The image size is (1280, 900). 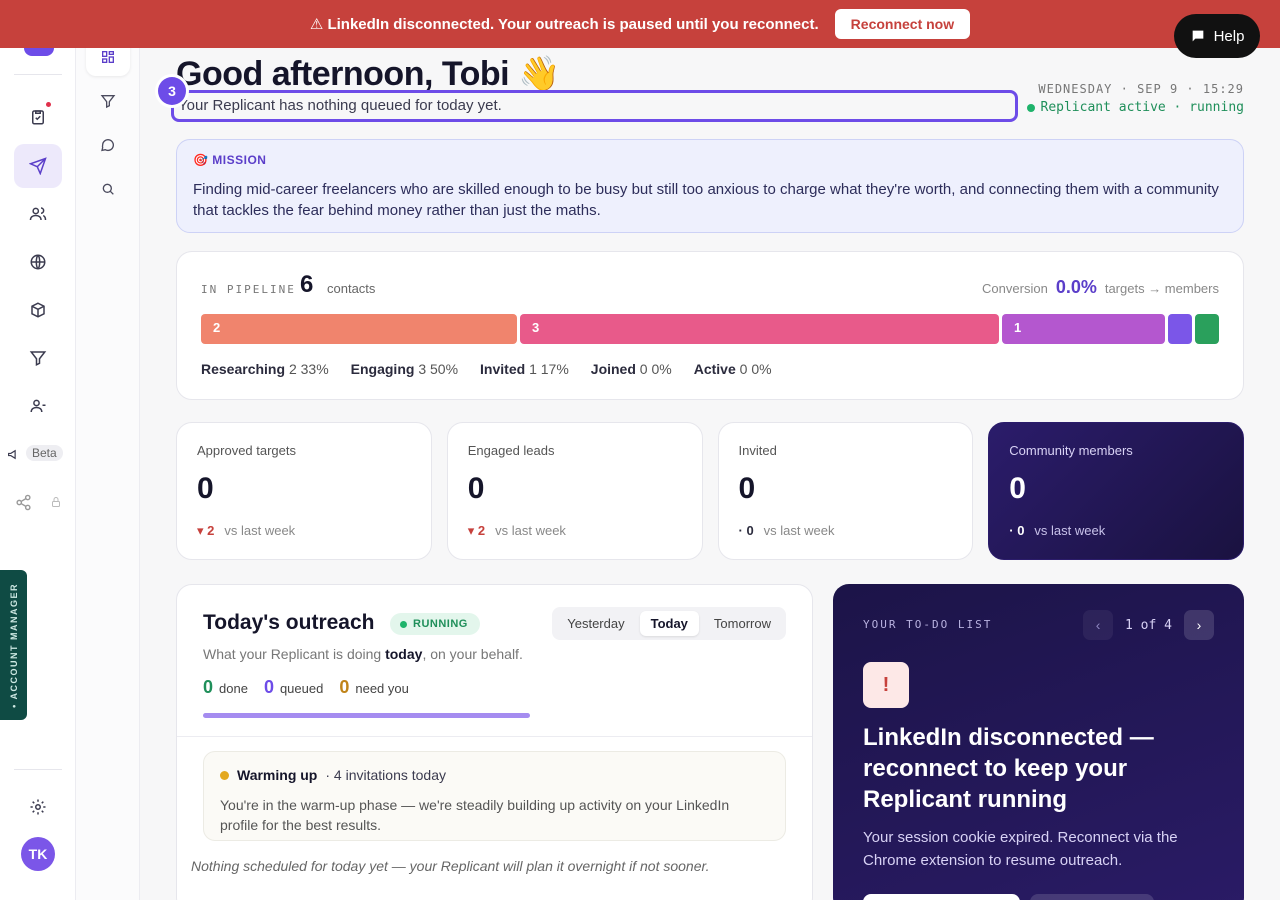 What do you see at coordinates (206, 530) in the screenshot?
I see `delta-value: ▾ 2` at bounding box center [206, 530].